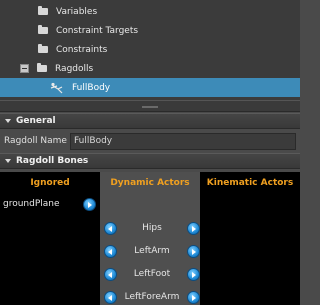  I want to click on tree-item-label: FullBody, so click(91, 87).